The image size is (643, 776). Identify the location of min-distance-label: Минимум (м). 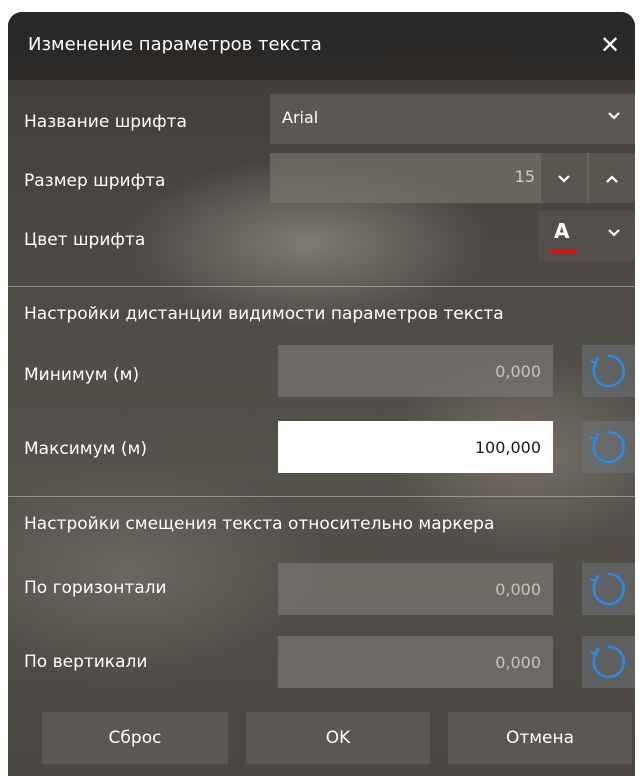
(82, 375).